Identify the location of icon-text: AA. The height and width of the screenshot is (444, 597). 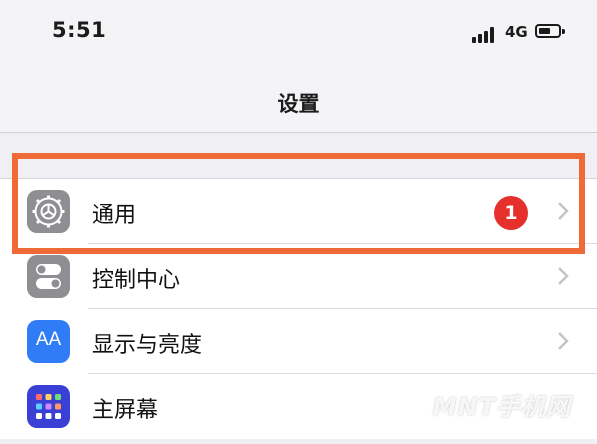
(48, 339).